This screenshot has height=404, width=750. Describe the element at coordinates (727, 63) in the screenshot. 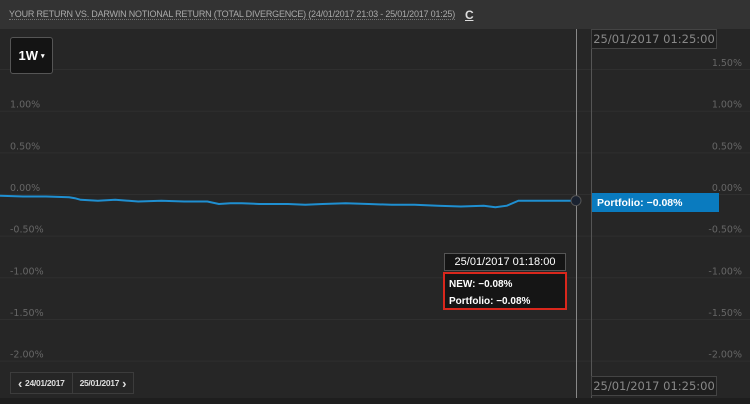

I see `y-tick-right: 1.50%` at that location.